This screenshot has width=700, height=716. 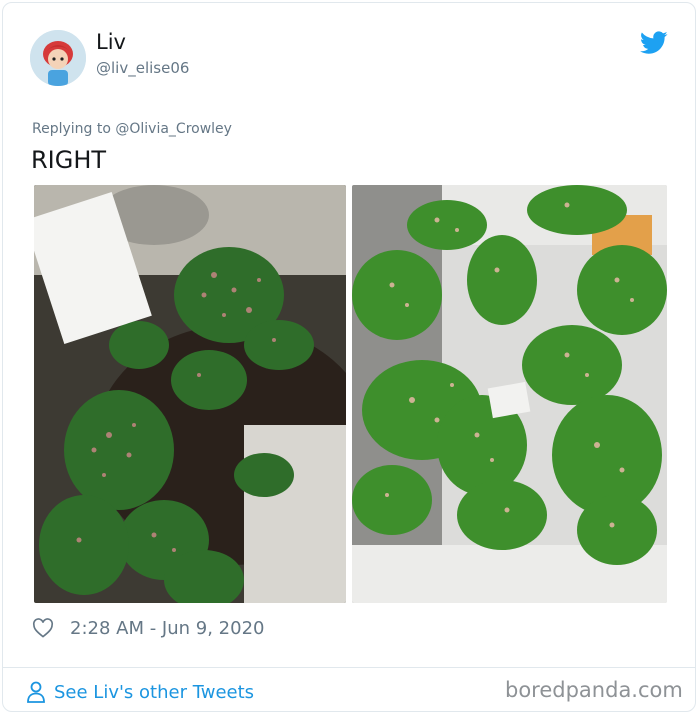 What do you see at coordinates (349, 667) in the screenshot?
I see `divider` at bounding box center [349, 667].